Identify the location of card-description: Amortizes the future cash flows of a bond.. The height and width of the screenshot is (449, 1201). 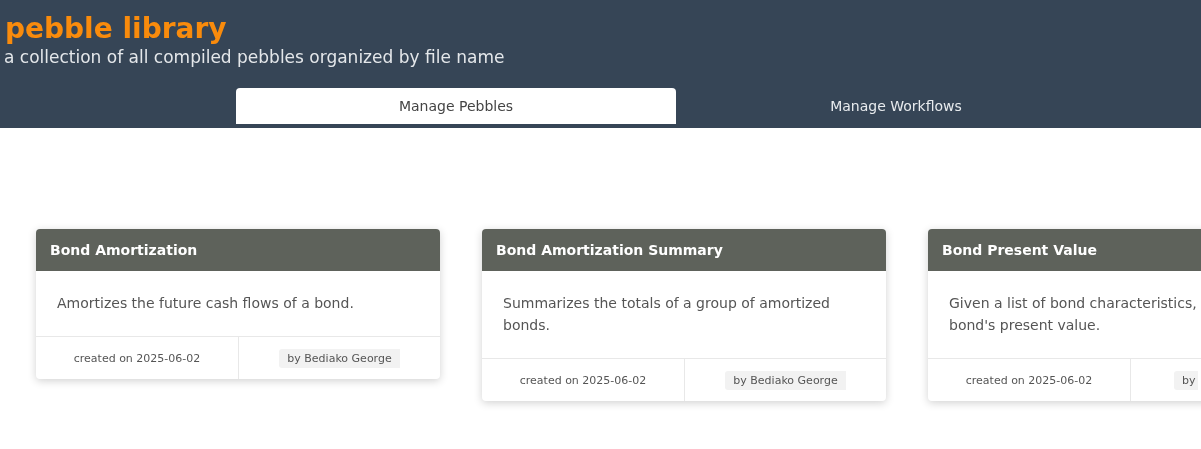
(205, 303).